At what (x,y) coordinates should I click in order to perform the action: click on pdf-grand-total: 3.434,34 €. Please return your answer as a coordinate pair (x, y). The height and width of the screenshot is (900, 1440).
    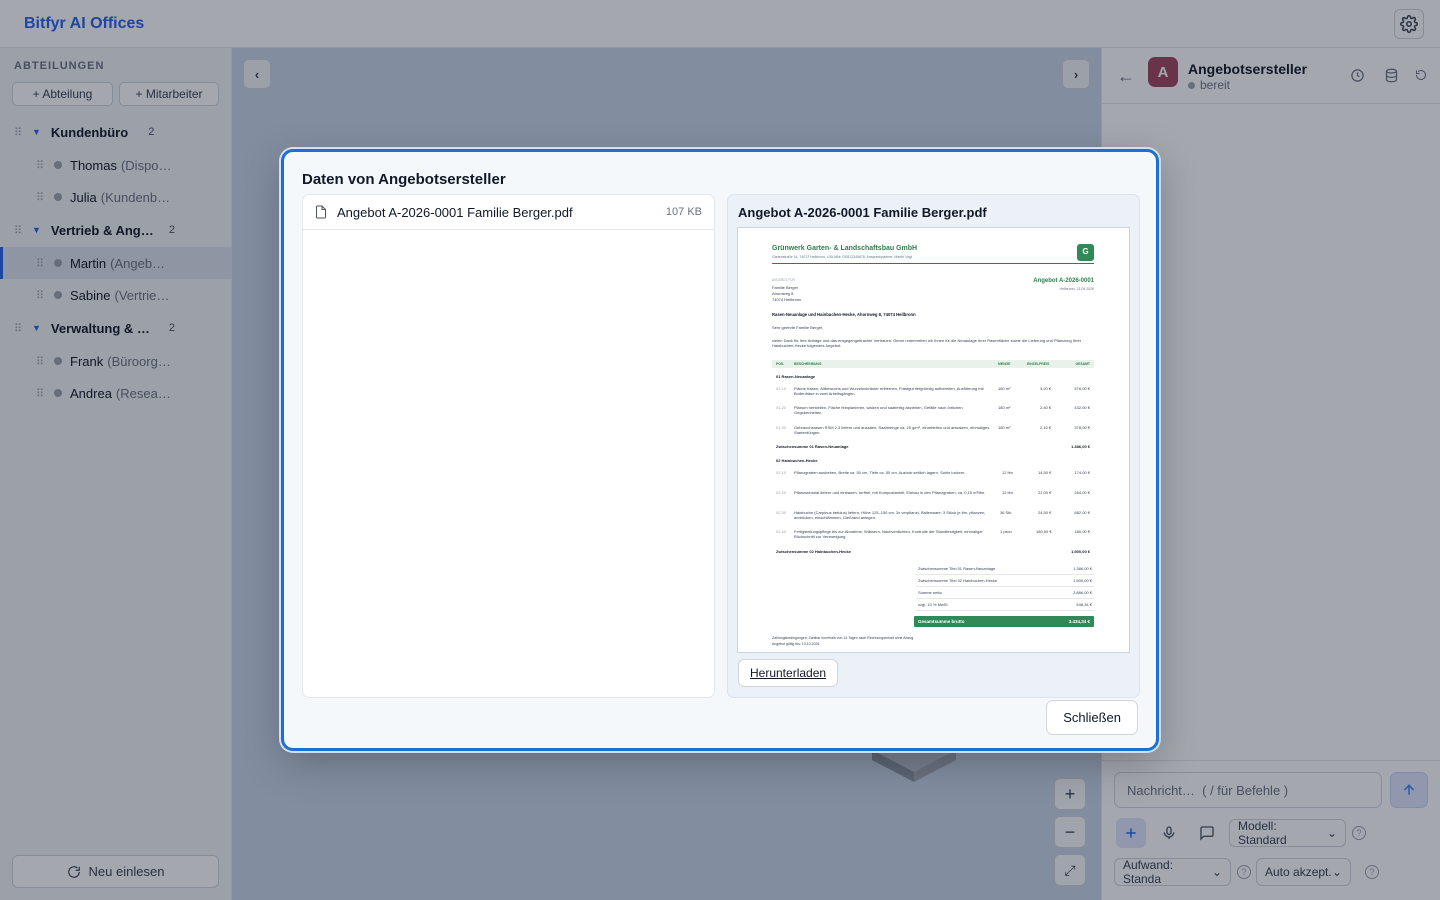
    Looking at the image, I should click on (1079, 621).